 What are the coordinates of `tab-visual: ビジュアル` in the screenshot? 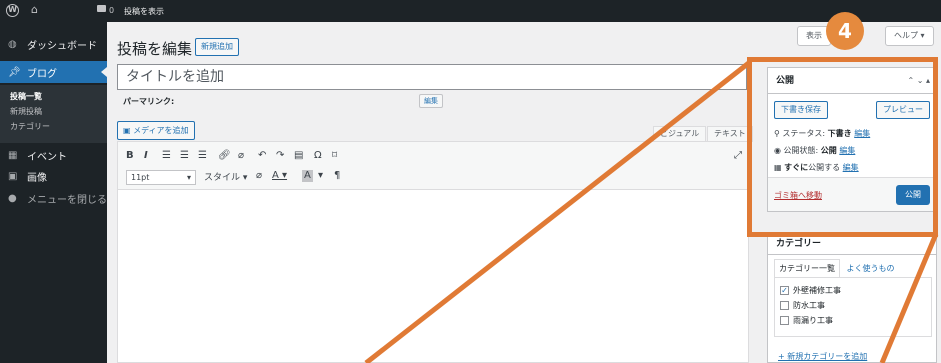 It's located at (680, 134).